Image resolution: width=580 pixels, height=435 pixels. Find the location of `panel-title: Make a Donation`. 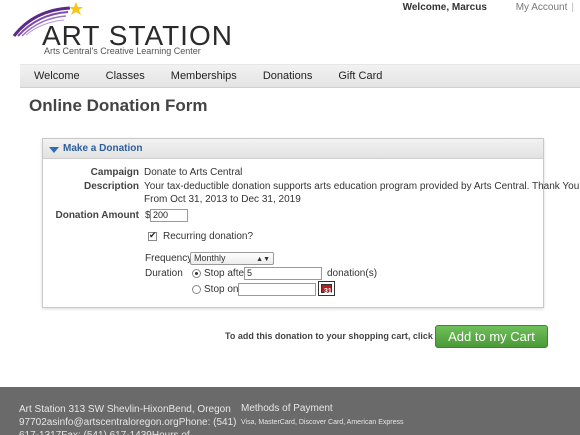

panel-title: Make a Donation is located at coordinates (103, 148).